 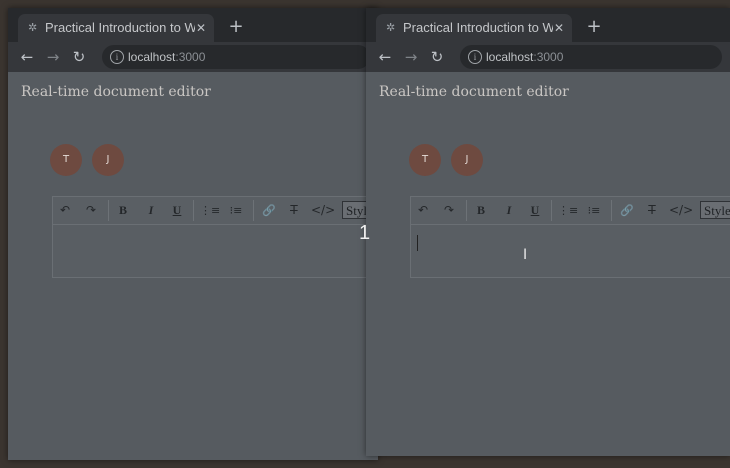 What do you see at coordinates (417, 243) in the screenshot?
I see `text-caret` at bounding box center [417, 243].